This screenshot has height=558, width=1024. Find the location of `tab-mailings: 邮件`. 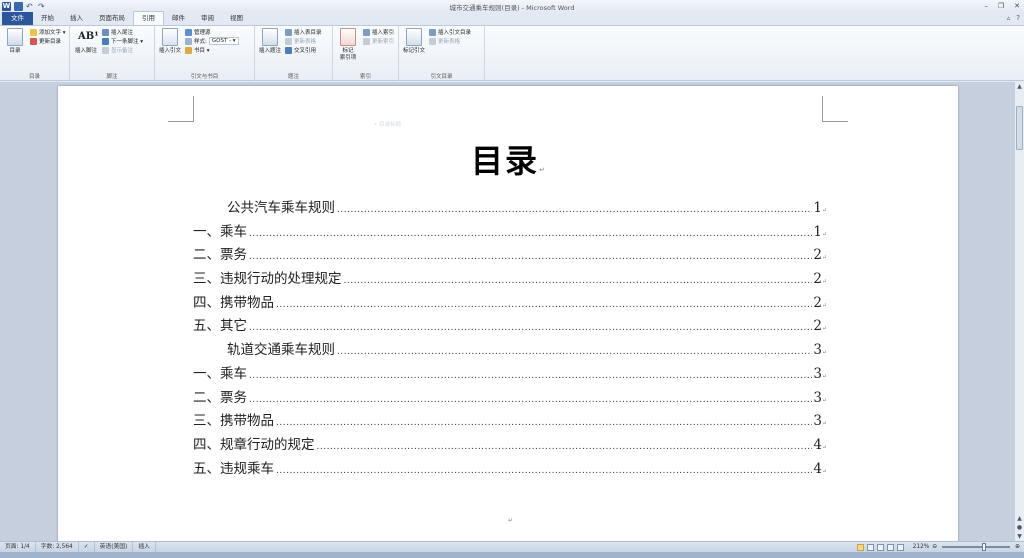

tab-mailings: 邮件 is located at coordinates (178, 18).